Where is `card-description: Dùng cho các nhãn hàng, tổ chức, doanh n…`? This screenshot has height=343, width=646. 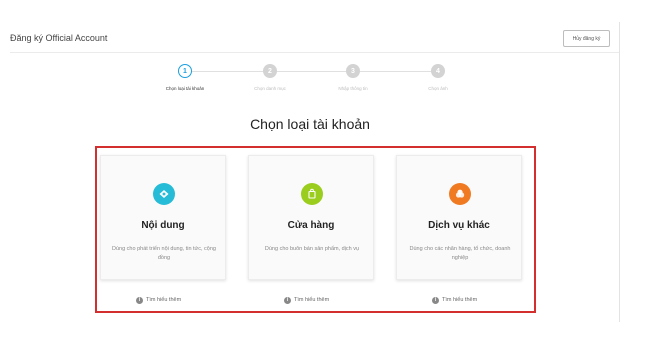
card-description: Dùng cho các nhãn hàng, tổ chức, doanh n… is located at coordinates (460, 253).